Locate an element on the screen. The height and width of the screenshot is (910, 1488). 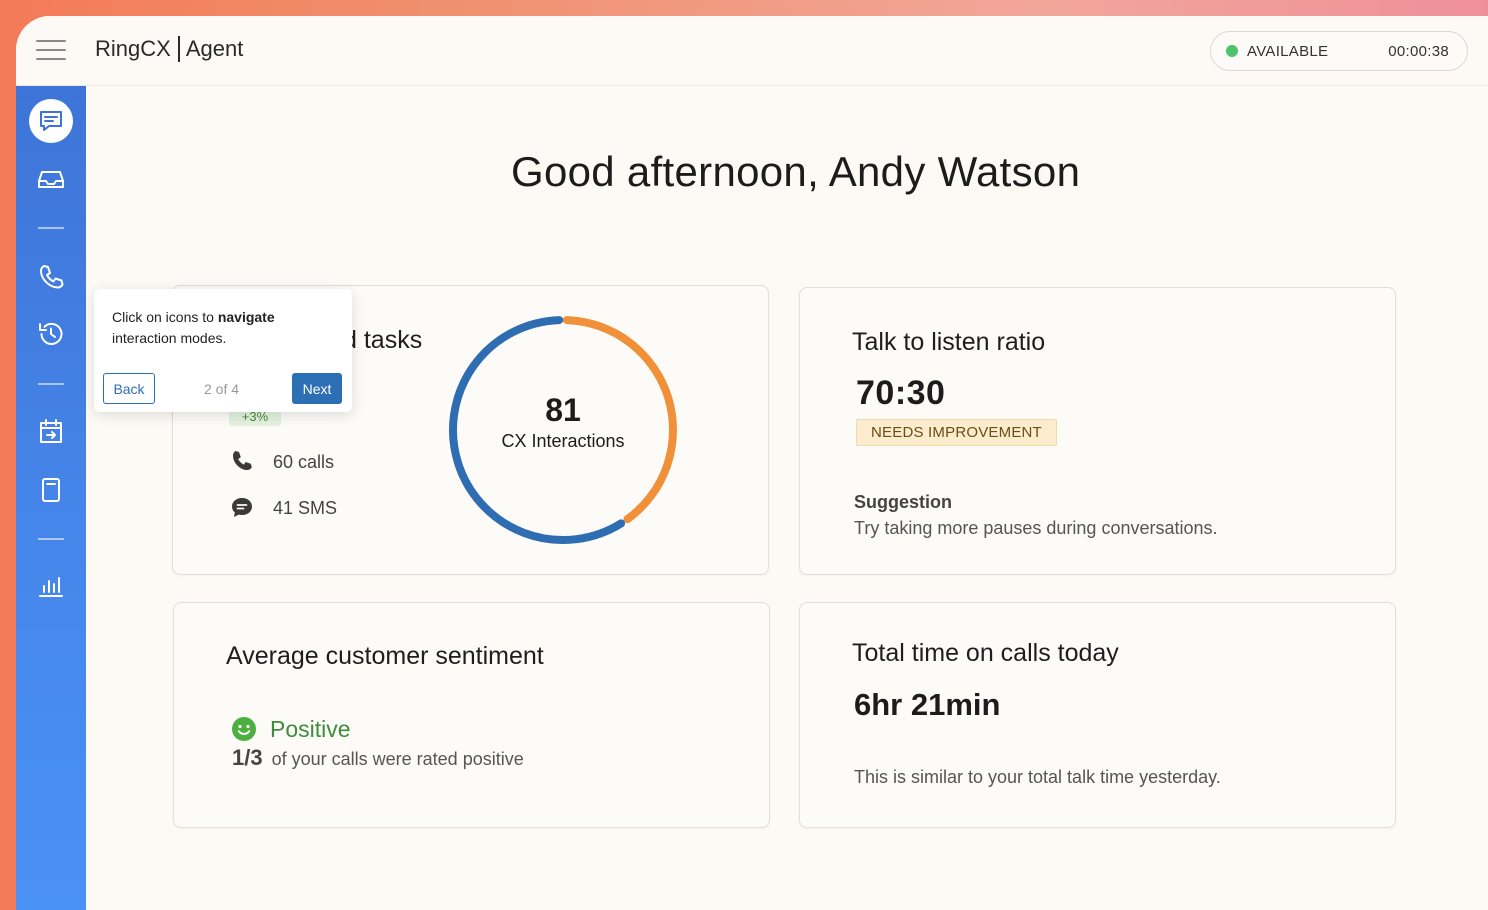
sentiment-detail: 1/3 of your calls were rated positive is located at coordinates (378, 758).